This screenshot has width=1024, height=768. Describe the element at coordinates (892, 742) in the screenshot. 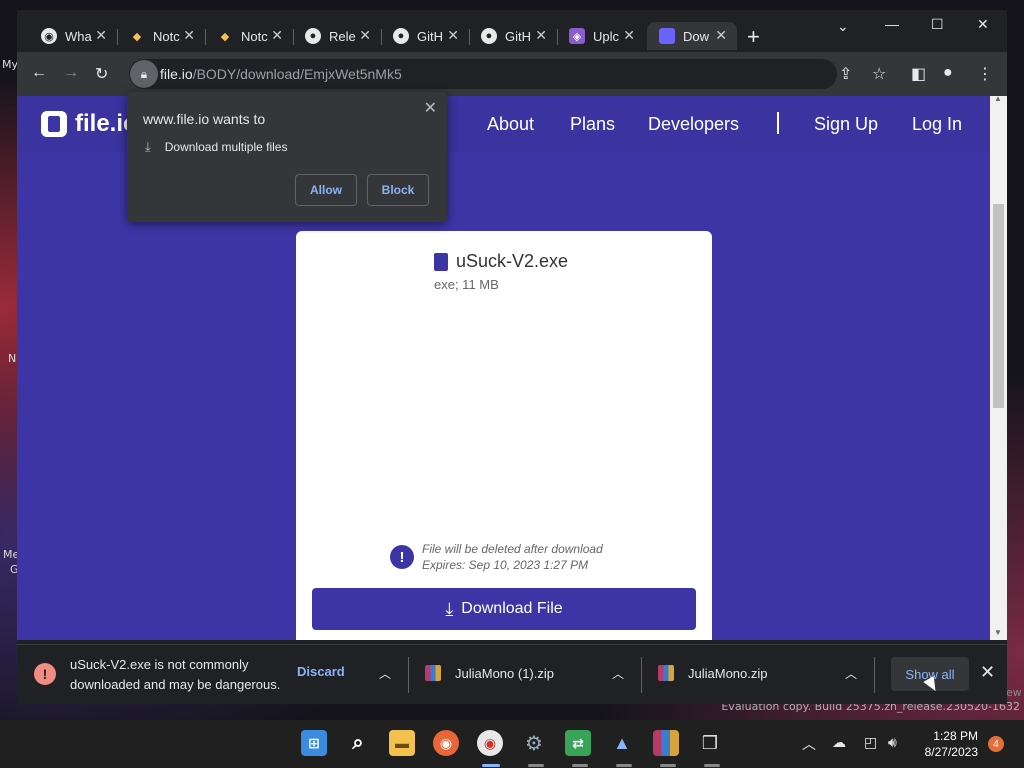

I see `volume-icon: 🔊︎` at that location.